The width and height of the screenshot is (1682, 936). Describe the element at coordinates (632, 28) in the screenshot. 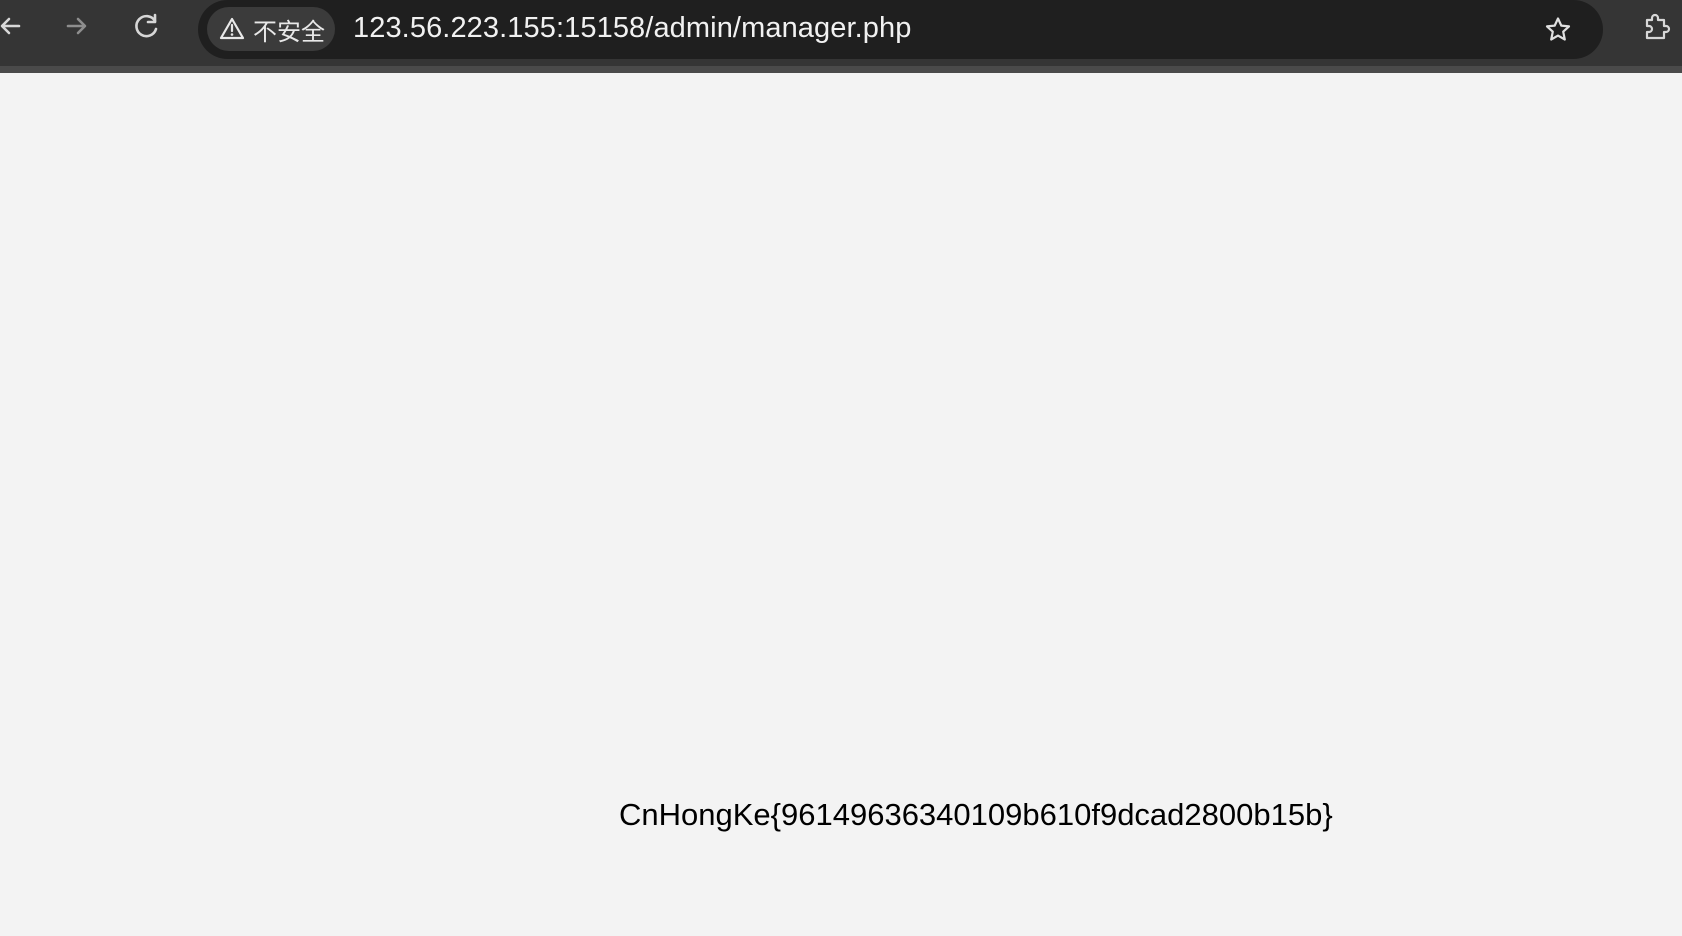

I see `url-text: 123.56.223.155:15158/admin/manager.php` at that location.